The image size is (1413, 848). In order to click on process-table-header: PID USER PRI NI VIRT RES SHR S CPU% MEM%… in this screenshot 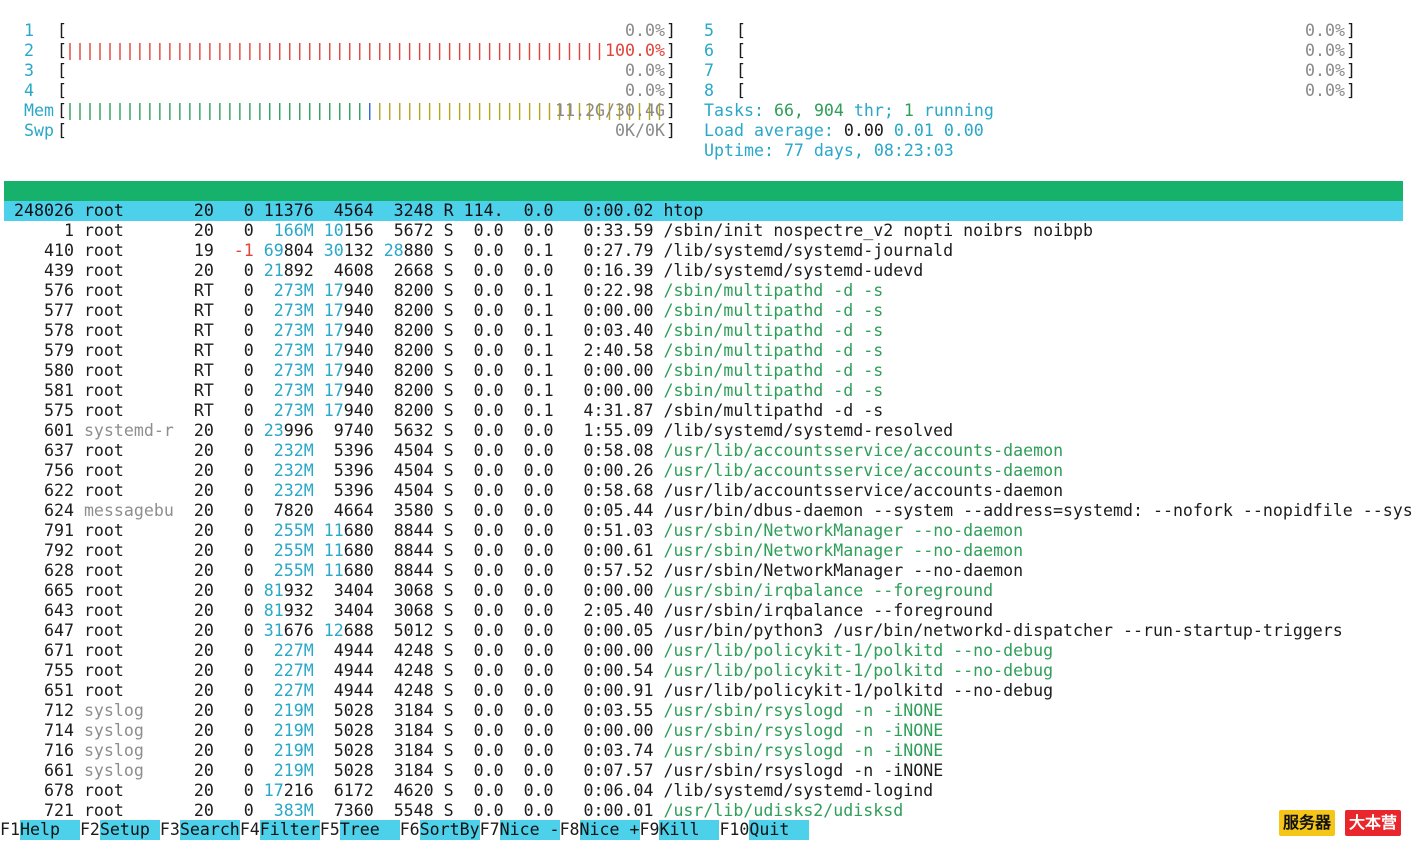, I will do `click(703, 200)`.